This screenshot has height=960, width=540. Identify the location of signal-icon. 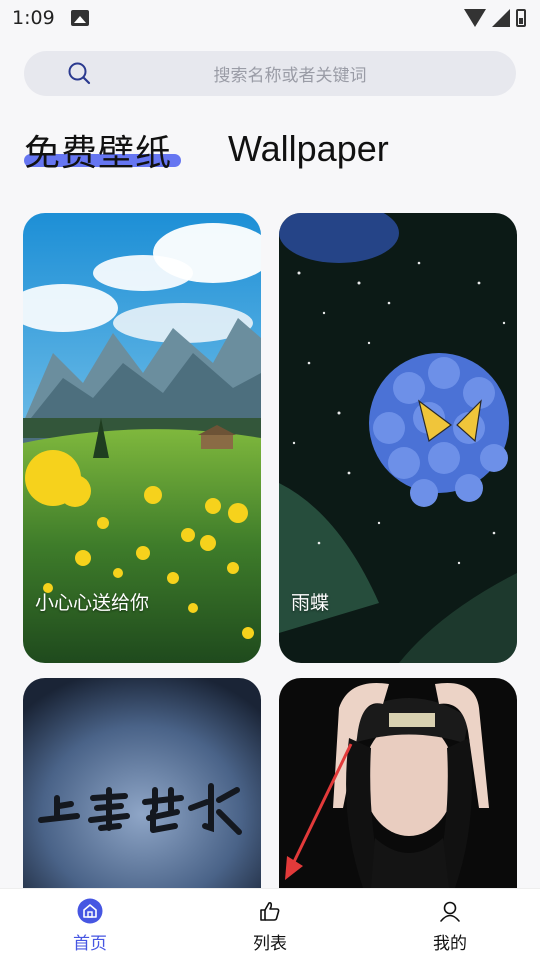
(501, 18).